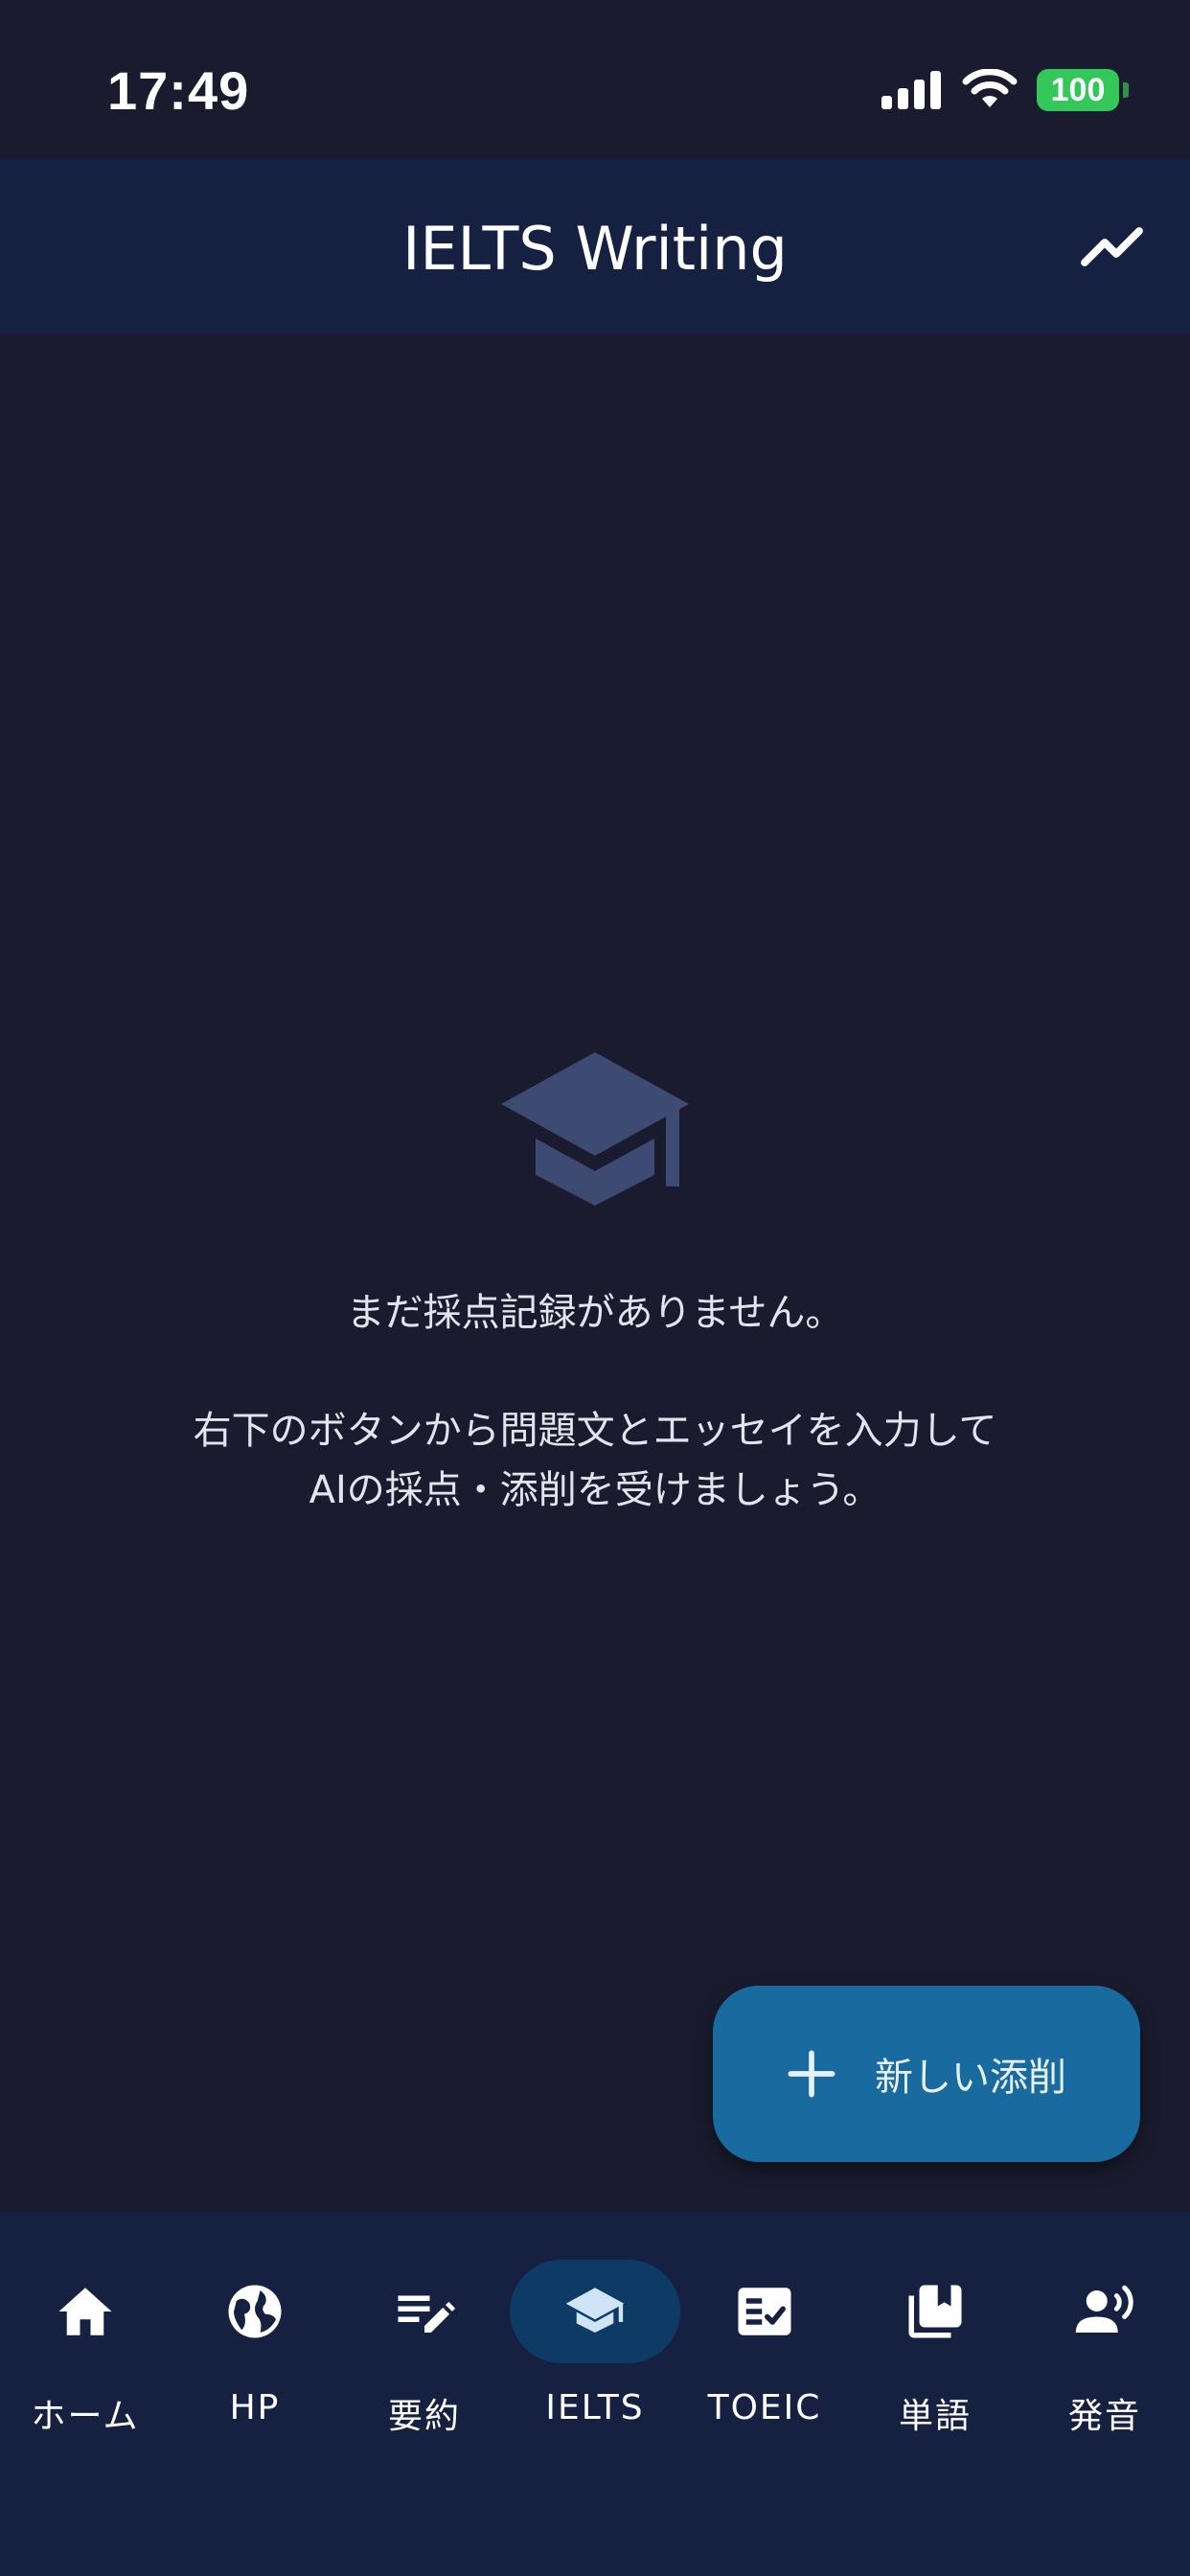  I want to click on checklist-icon, so click(764, 2311).